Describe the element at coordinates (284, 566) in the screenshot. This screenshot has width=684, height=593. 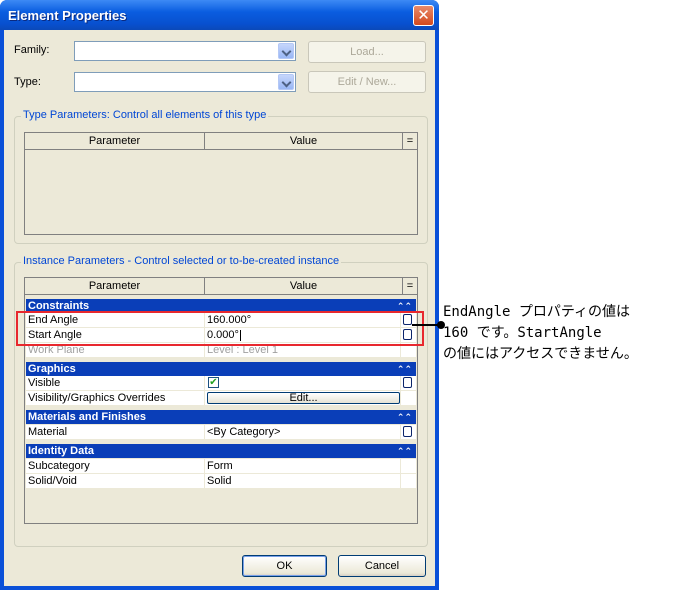
I see `ok-button: OK` at that location.